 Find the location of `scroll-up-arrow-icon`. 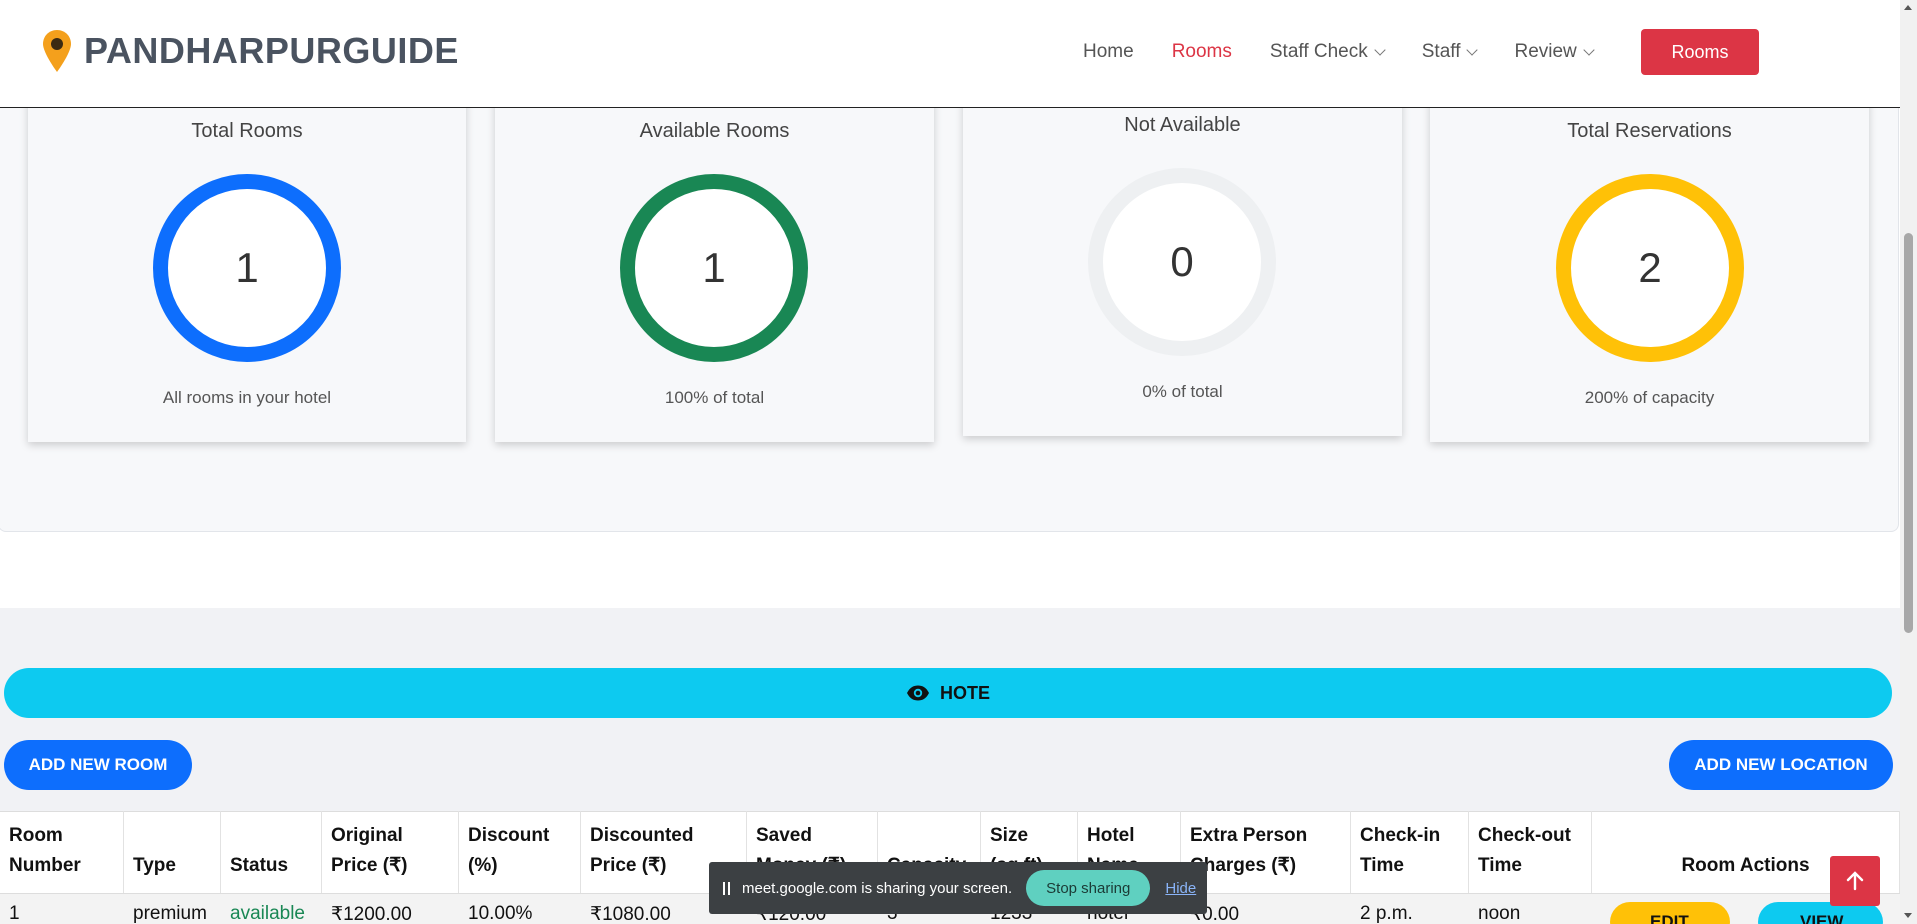

scroll-up-arrow-icon is located at coordinates (1908, 7).